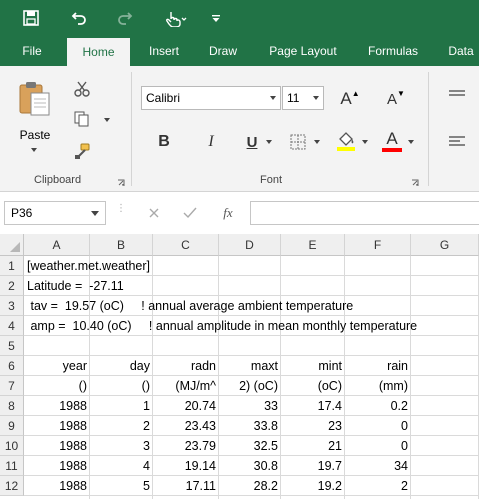  Describe the element at coordinates (378, 486) in the screenshot. I see `cell-f12: 2` at that location.